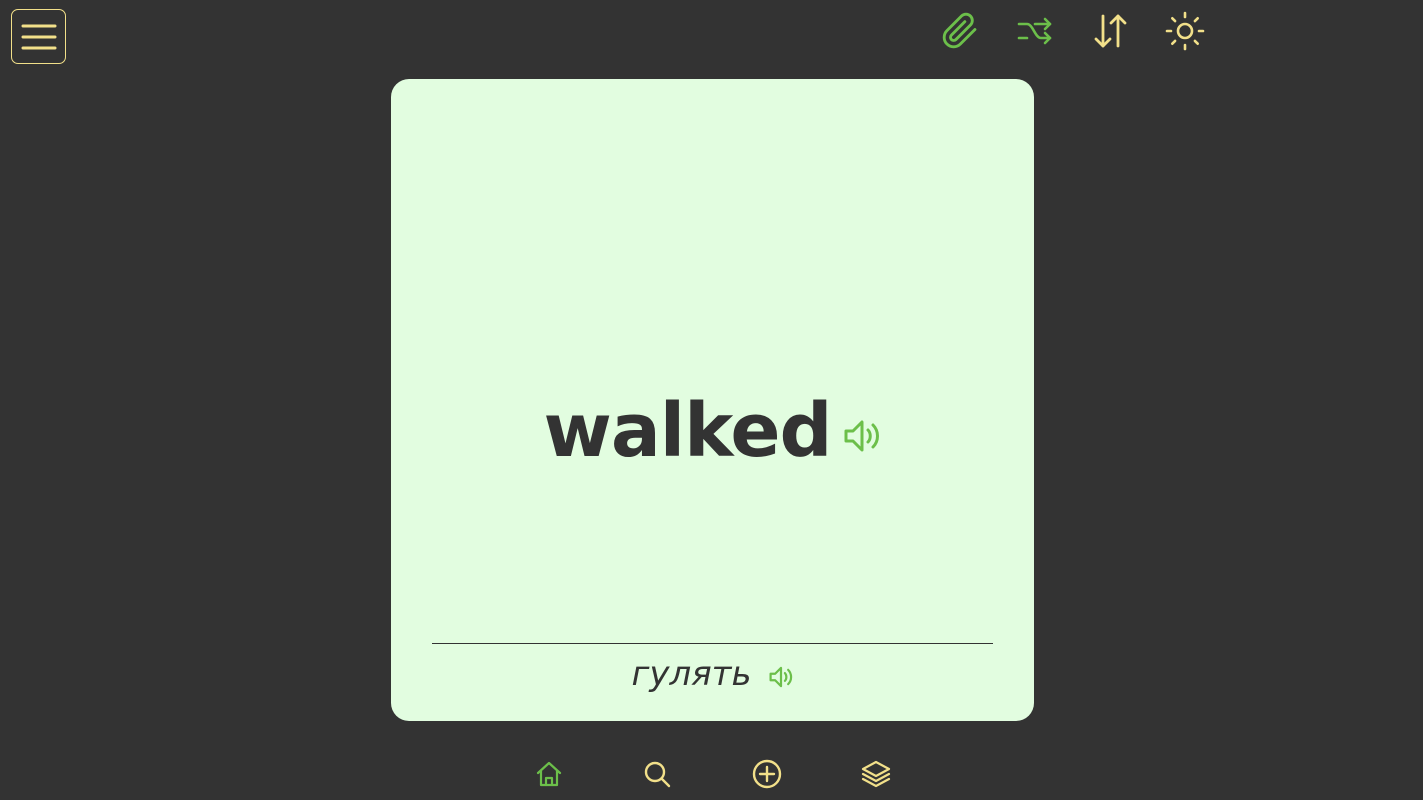 Image resolution: width=1423 pixels, height=800 pixels. I want to click on layers-icon, so click(876, 774).